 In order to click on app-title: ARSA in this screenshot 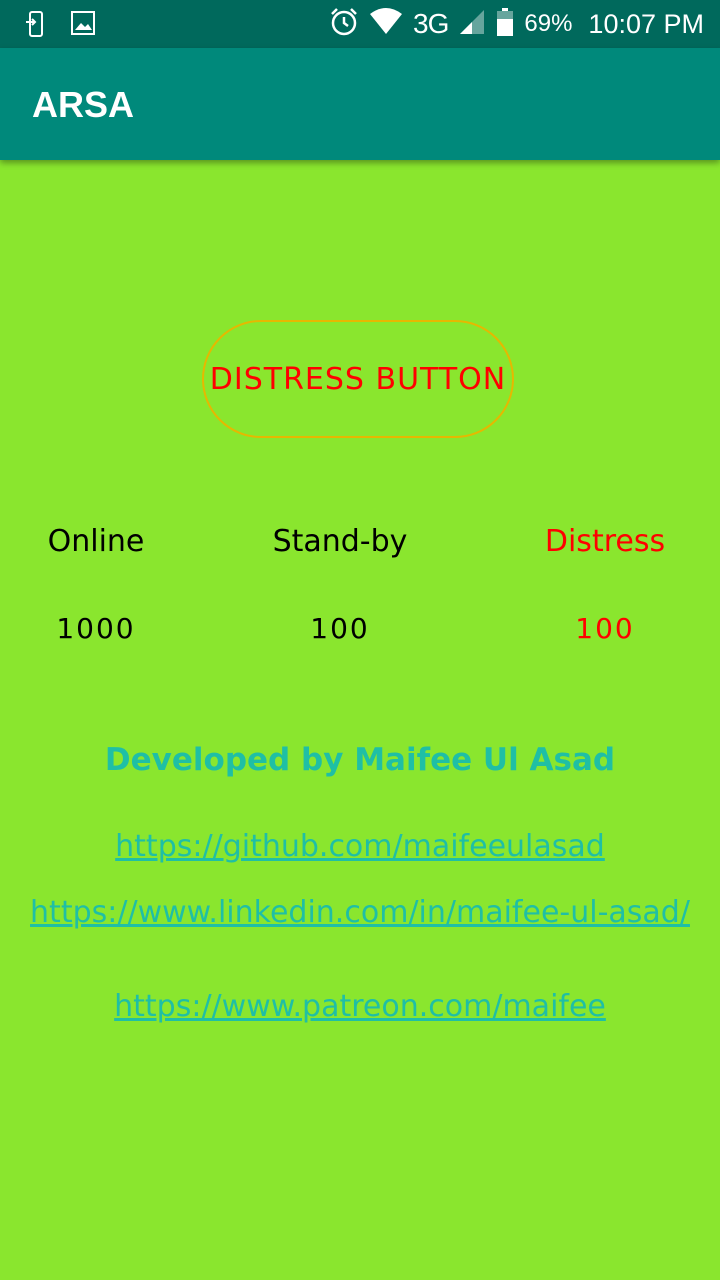, I will do `click(83, 104)`.